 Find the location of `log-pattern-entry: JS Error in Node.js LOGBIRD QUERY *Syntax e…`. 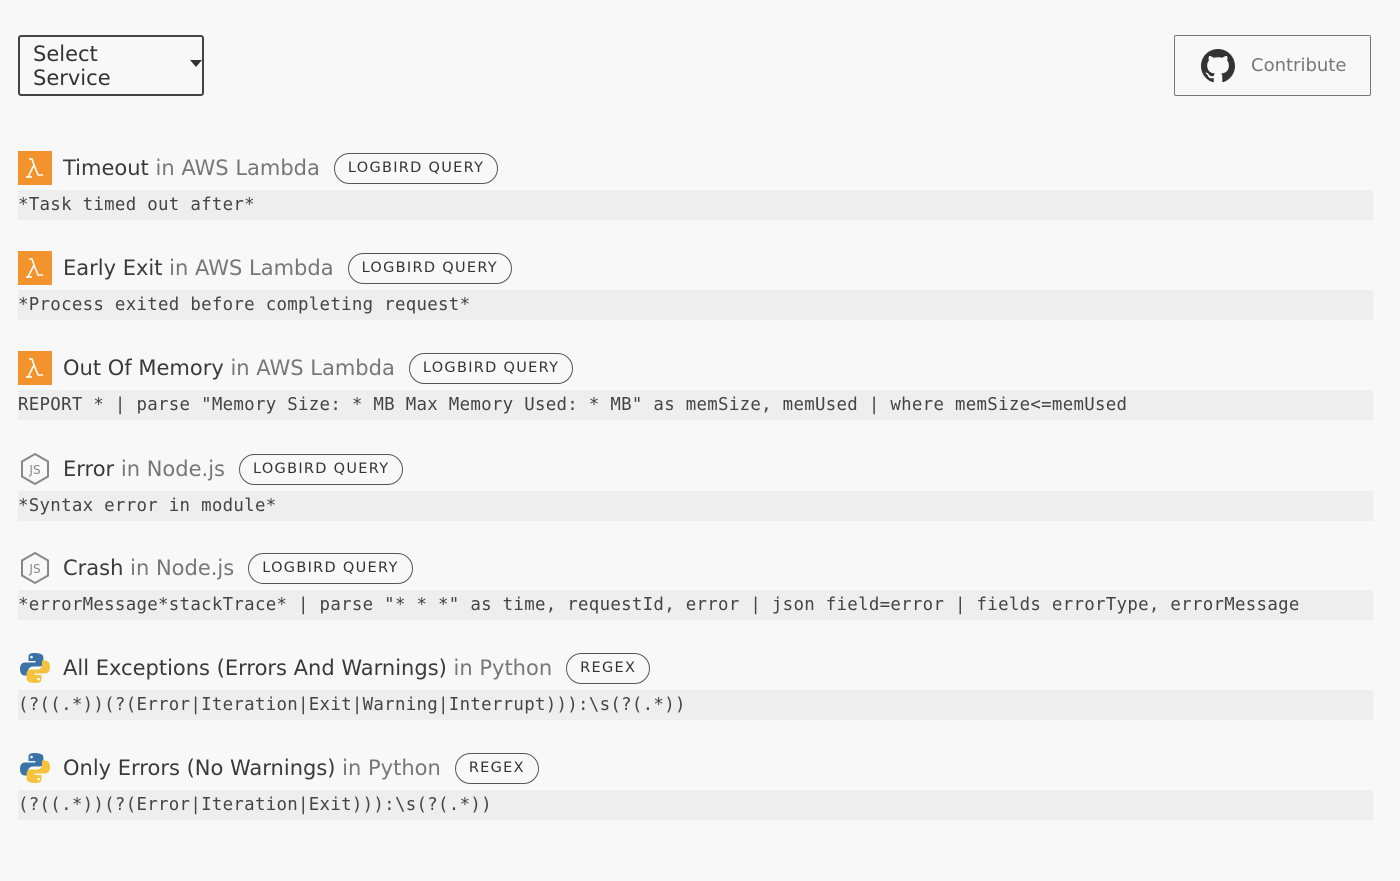

log-pattern-entry: JS Error in Node.js LOGBIRD QUERY *Syntax e… is located at coordinates (695, 486).